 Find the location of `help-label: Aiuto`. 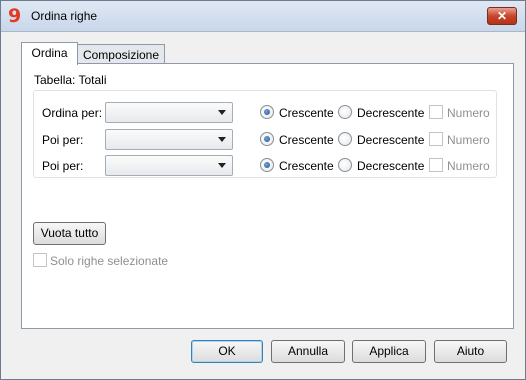

help-label: Aiuto is located at coordinates (470, 351).